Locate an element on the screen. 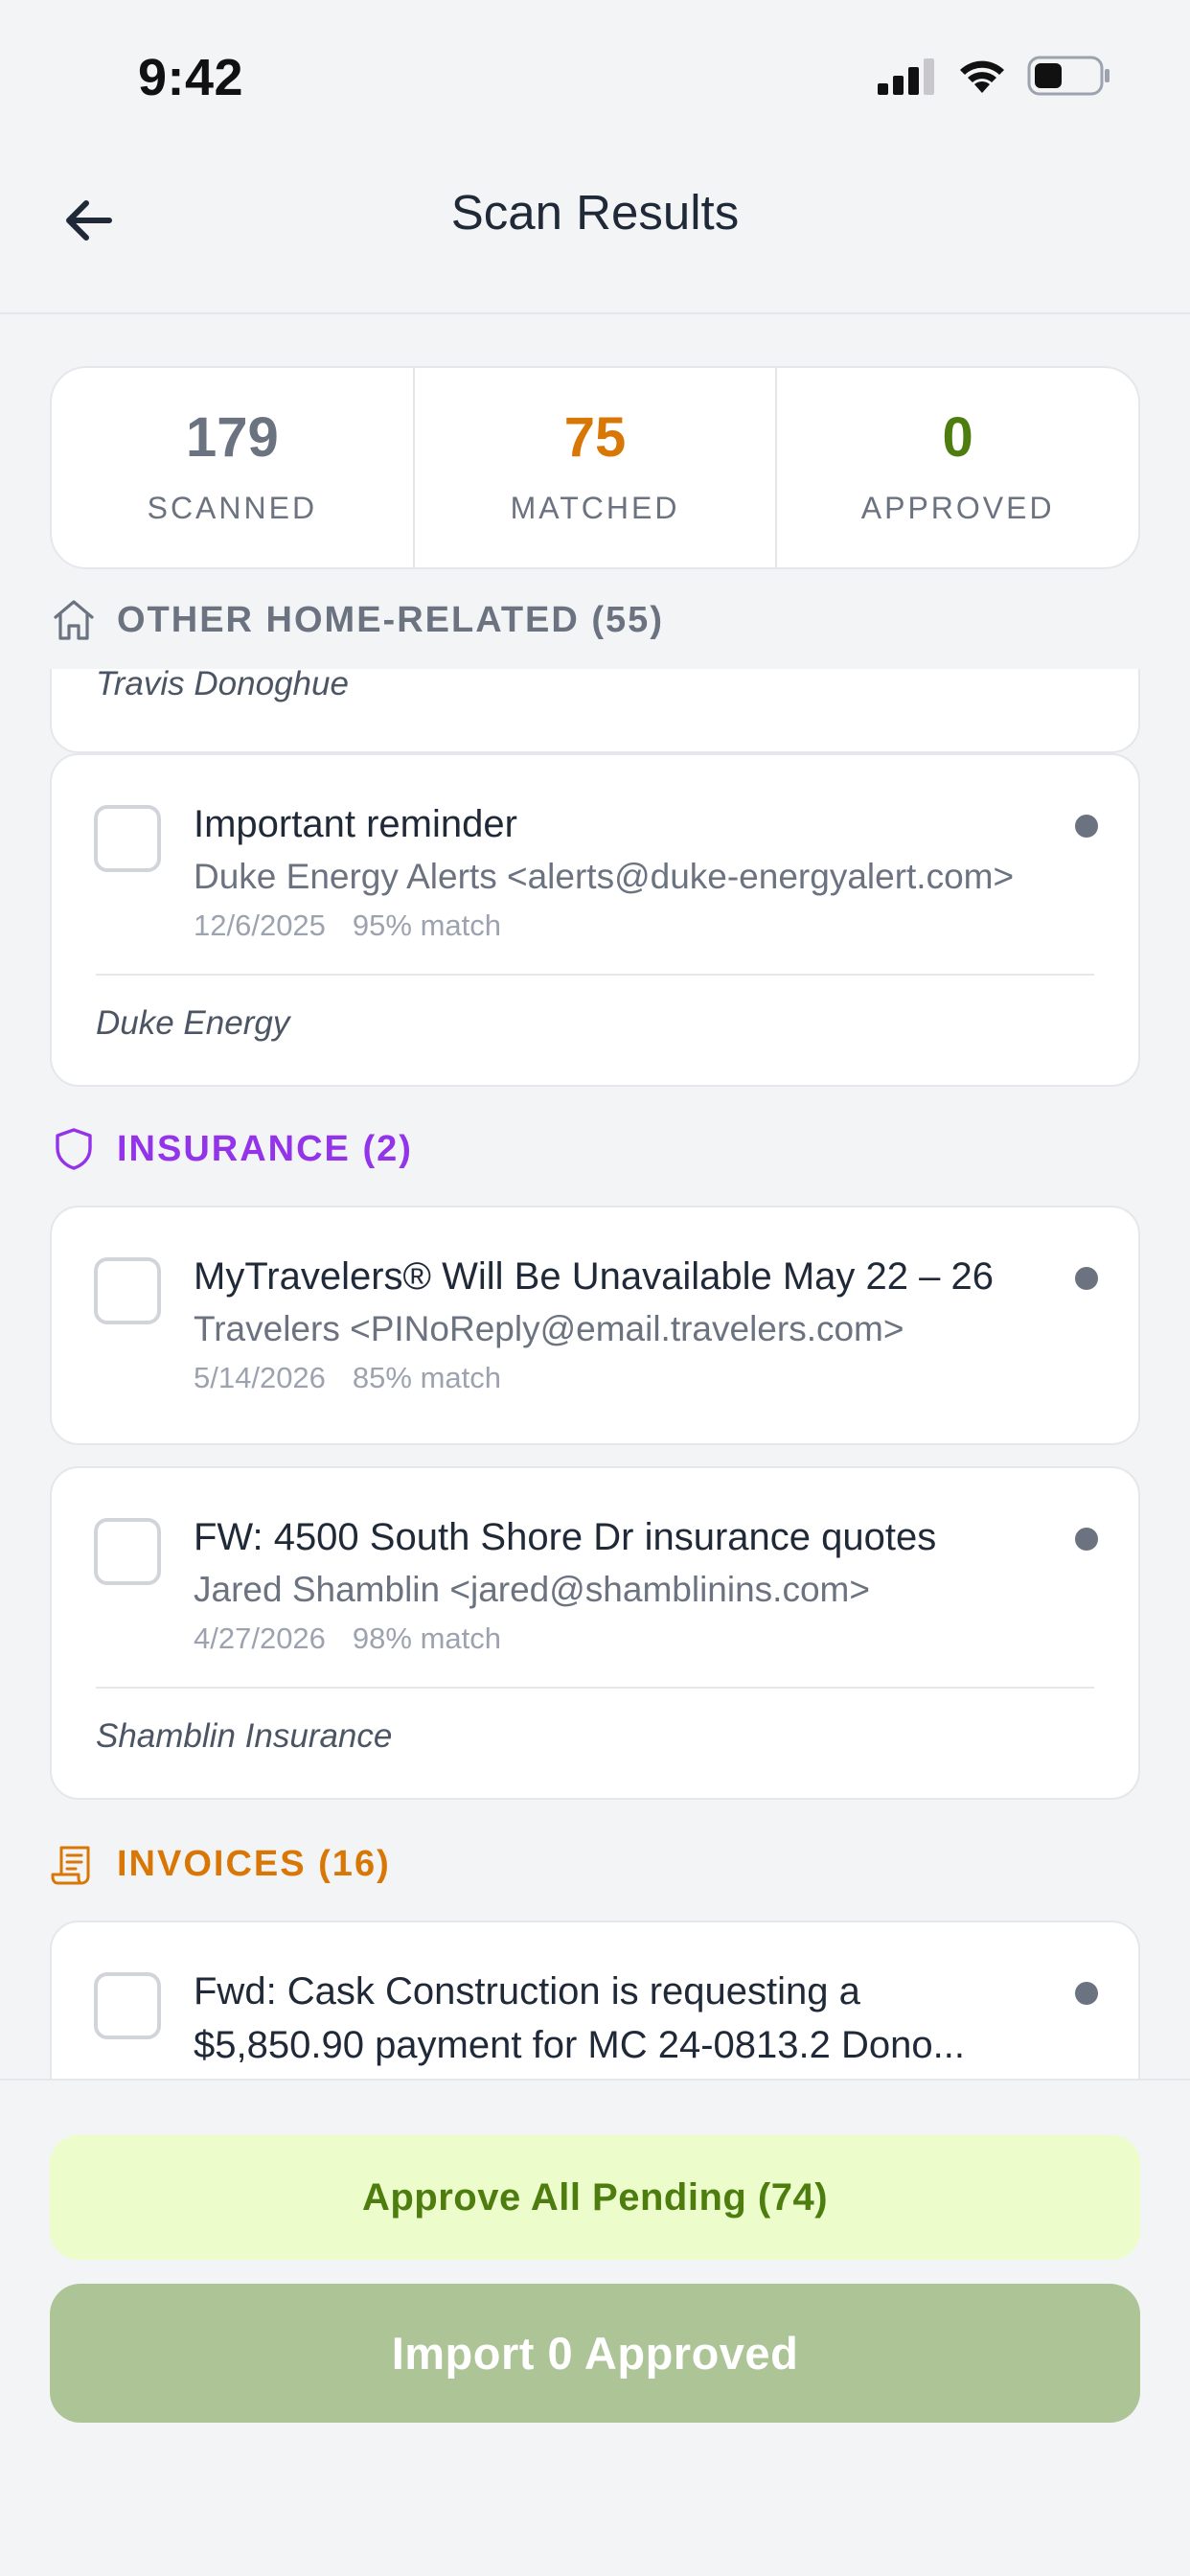 The width and height of the screenshot is (1190, 2576). vendor-label: Travis Donoghue is located at coordinates (222, 685).